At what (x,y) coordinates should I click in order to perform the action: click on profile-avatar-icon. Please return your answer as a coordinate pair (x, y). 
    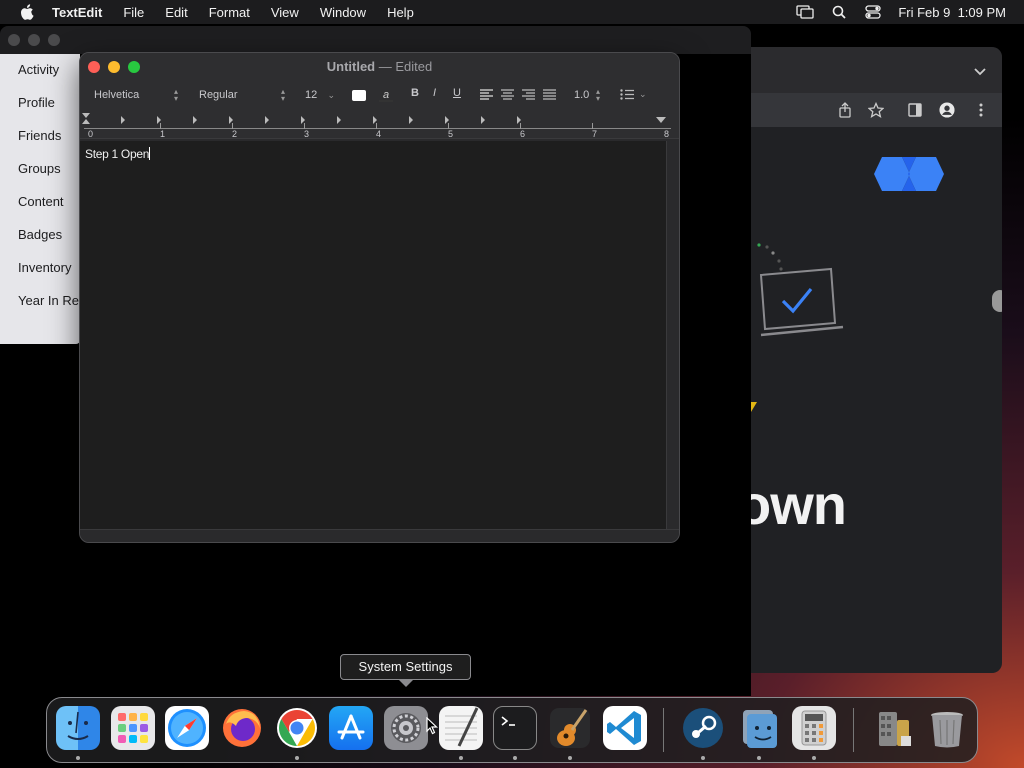
    Looking at the image, I should click on (947, 110).